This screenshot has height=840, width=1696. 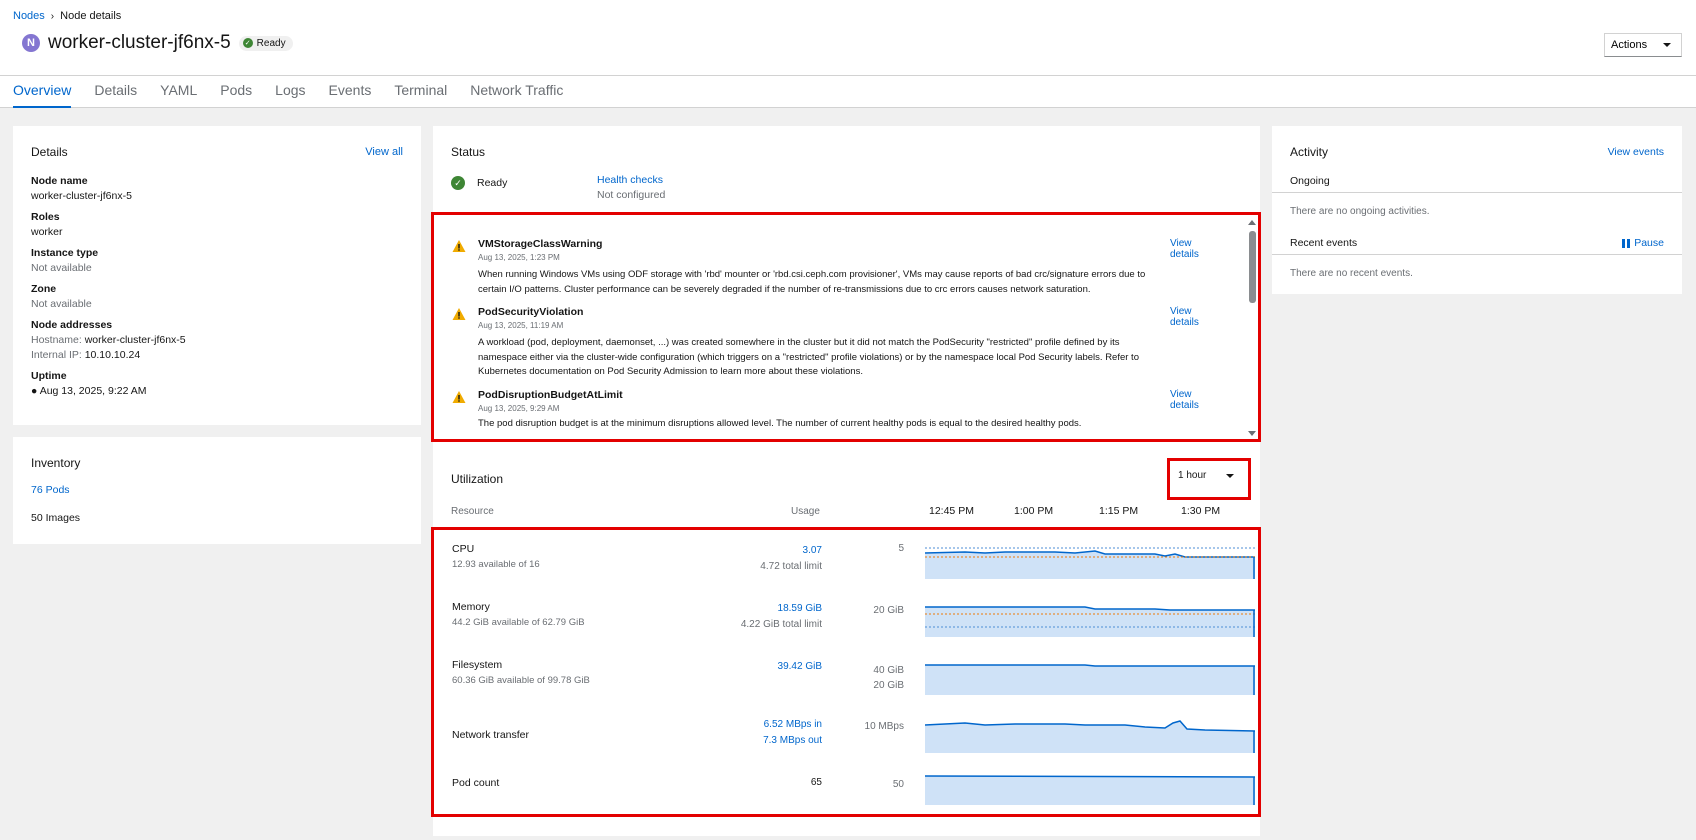 What do you see at coordinates (65, 253) in the screenshot?
I see `instance-type-label: Instance type` at bounding box center [65, 253].